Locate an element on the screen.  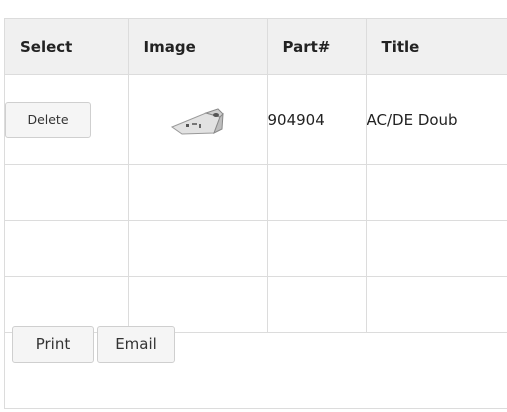
column-header-select: Select is located at coordinates (67, 46).